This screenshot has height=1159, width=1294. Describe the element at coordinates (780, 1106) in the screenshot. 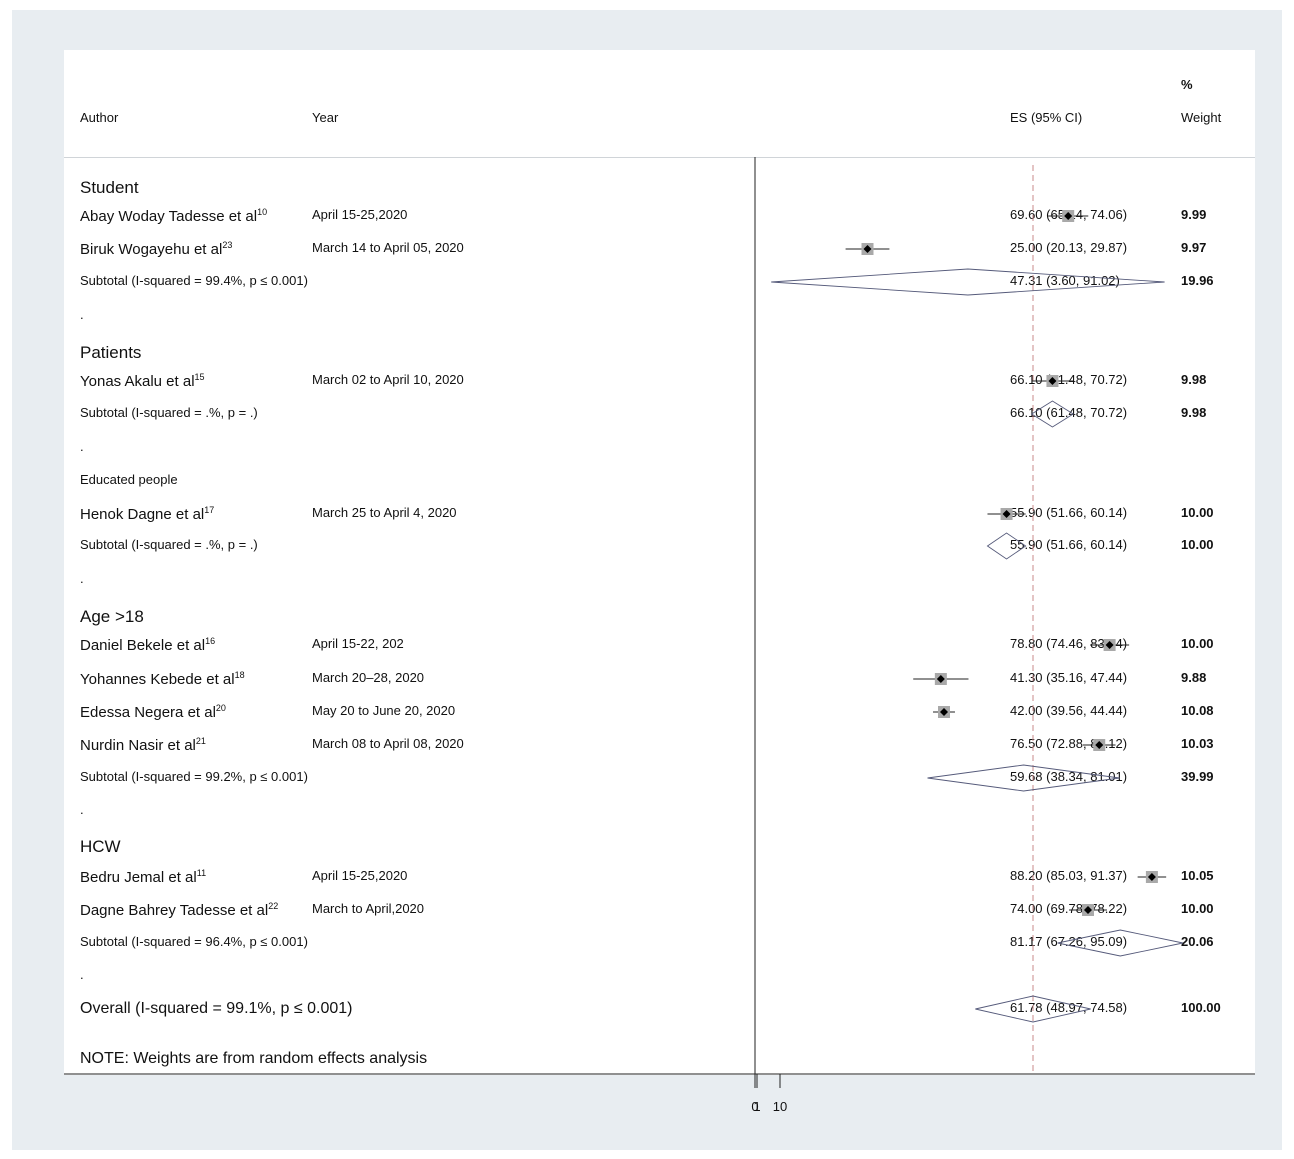

I see `x-tick-label: 10` at that location.